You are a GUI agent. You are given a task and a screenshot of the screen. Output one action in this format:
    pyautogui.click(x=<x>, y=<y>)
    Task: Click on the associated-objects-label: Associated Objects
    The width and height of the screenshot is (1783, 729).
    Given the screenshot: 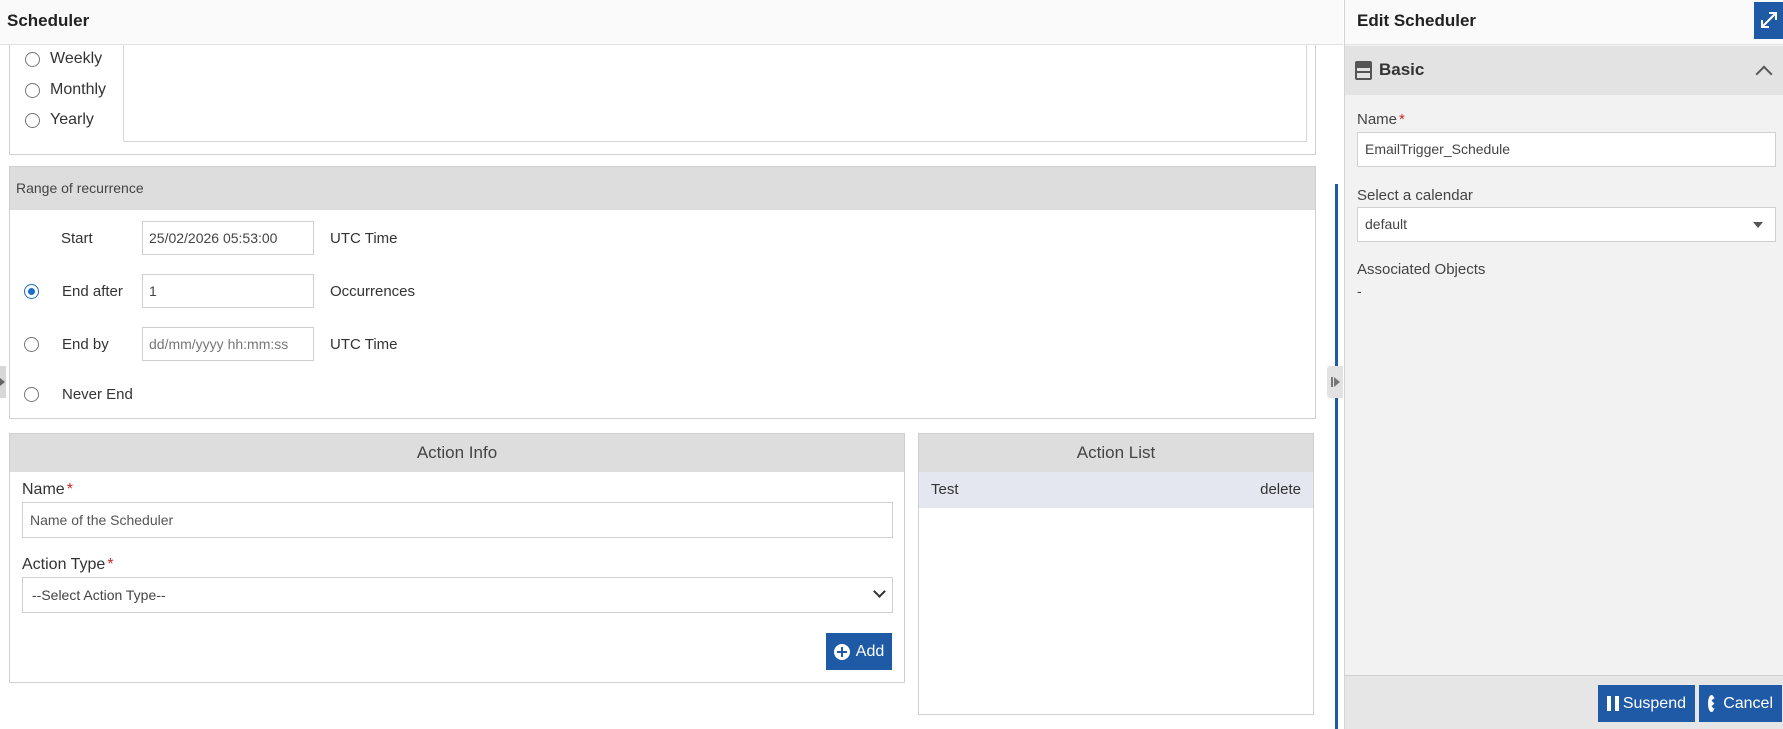 What is the action you would take?
    pyautogui.click(x=1421, y=269)
    